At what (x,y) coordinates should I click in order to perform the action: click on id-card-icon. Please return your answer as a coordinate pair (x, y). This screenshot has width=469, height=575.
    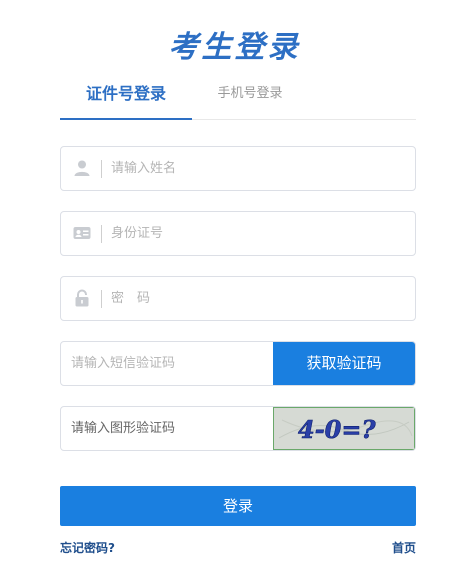
    Looking at the image, I should click on (82, 233).